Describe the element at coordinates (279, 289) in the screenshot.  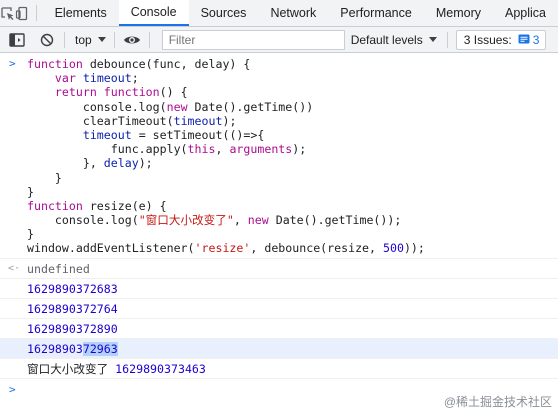
I see `log-row: 1629890372683` at that location.